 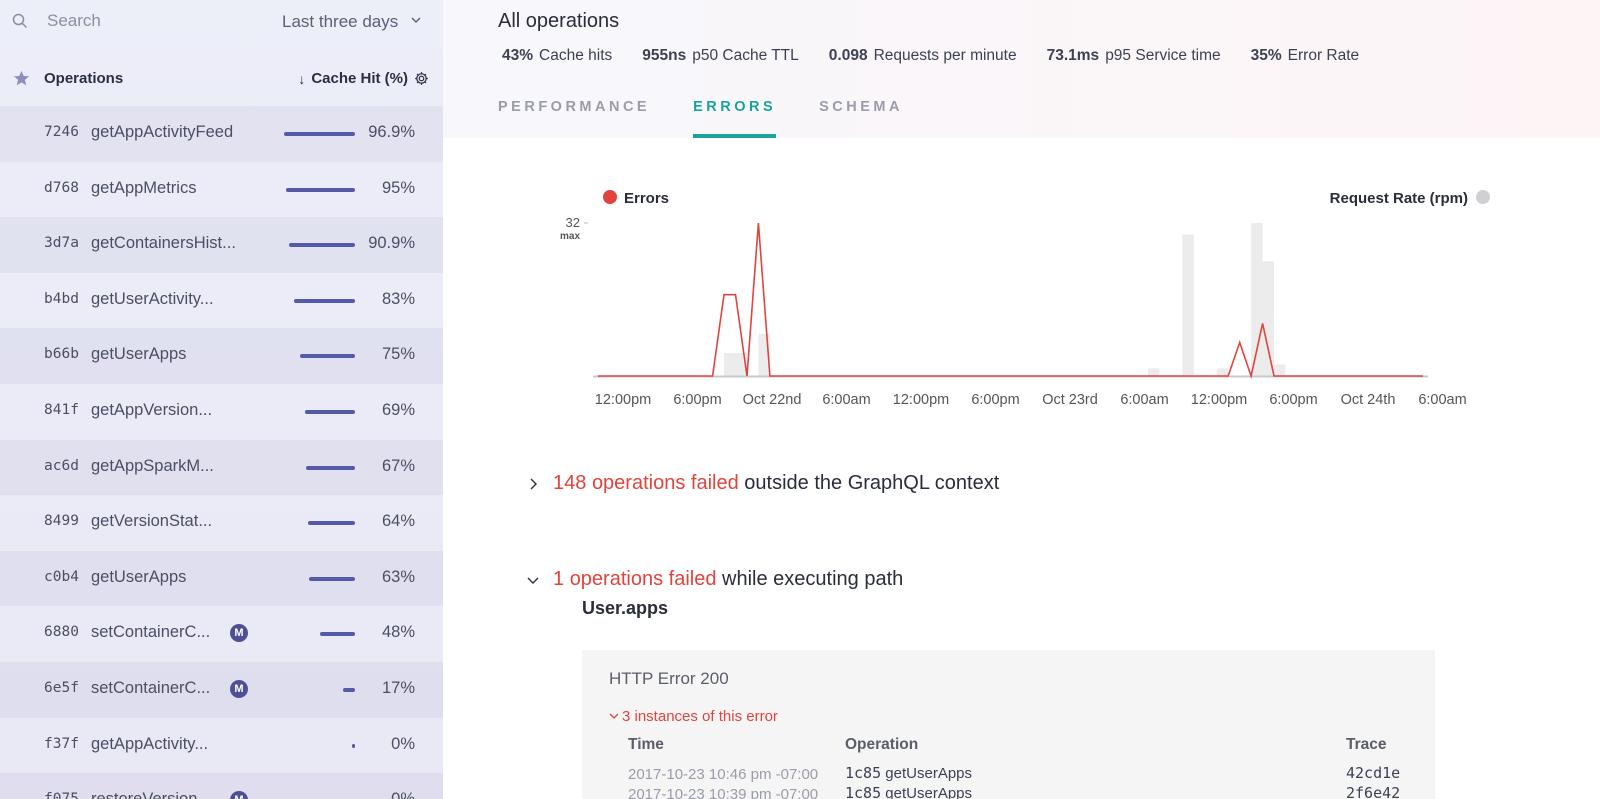 I want to click on instance-trace: 2f6e42, so click(x=1373, y=791).